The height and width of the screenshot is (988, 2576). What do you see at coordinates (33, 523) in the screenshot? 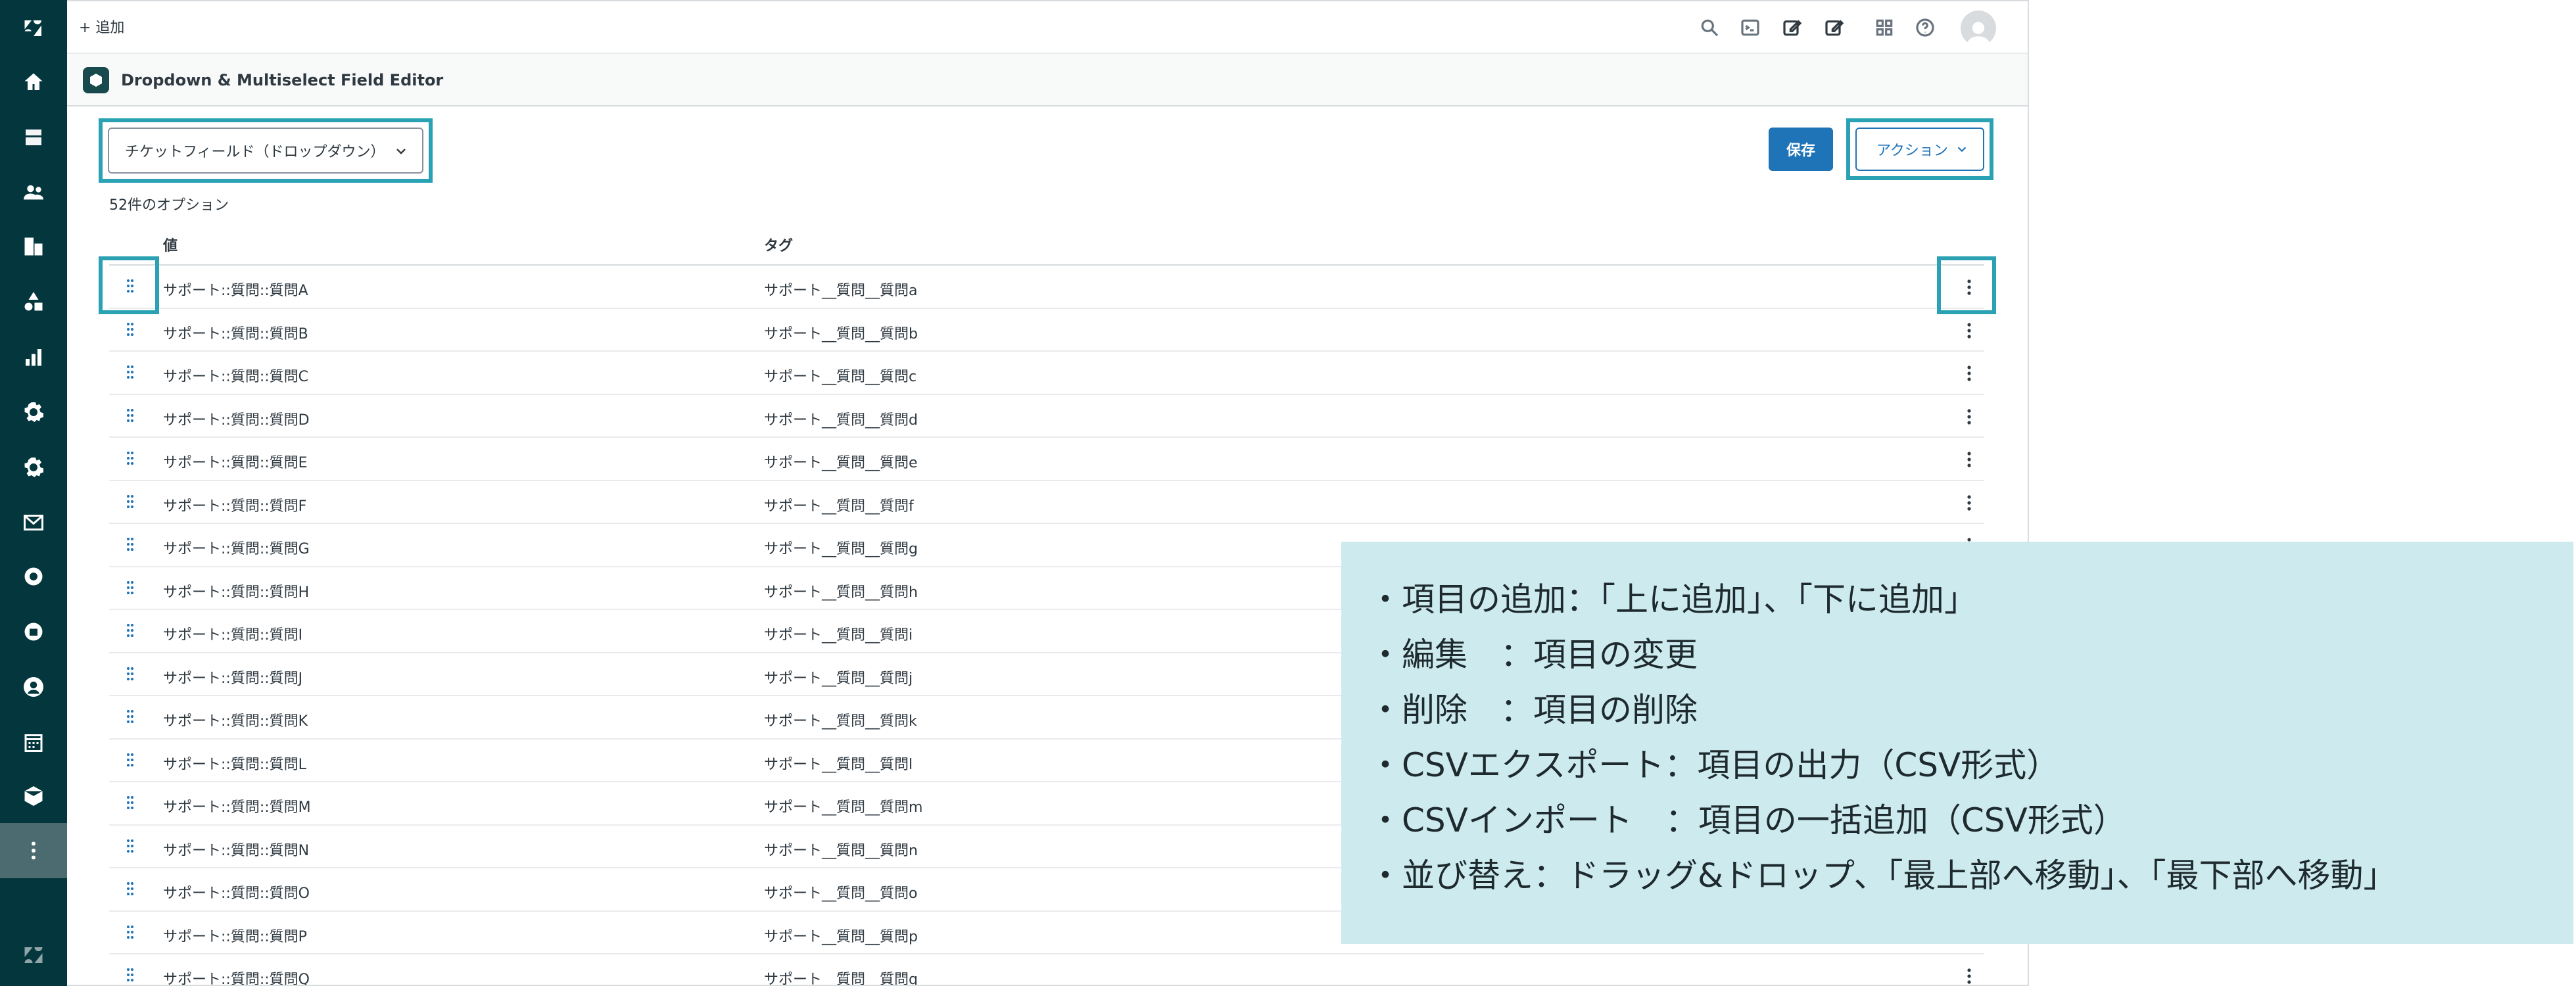
I see `mail-icon` at bounding box center [33, 523].